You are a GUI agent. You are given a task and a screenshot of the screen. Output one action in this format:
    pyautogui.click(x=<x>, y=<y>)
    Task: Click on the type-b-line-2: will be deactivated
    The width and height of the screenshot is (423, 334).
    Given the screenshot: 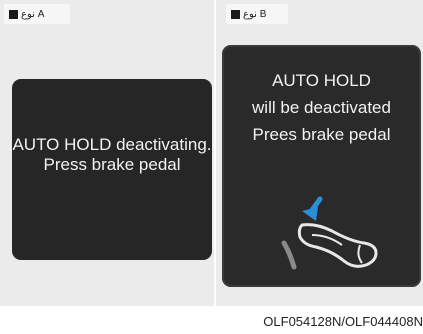 What is the action you would take?
    pyautogui.click(x=321, y=107)
    